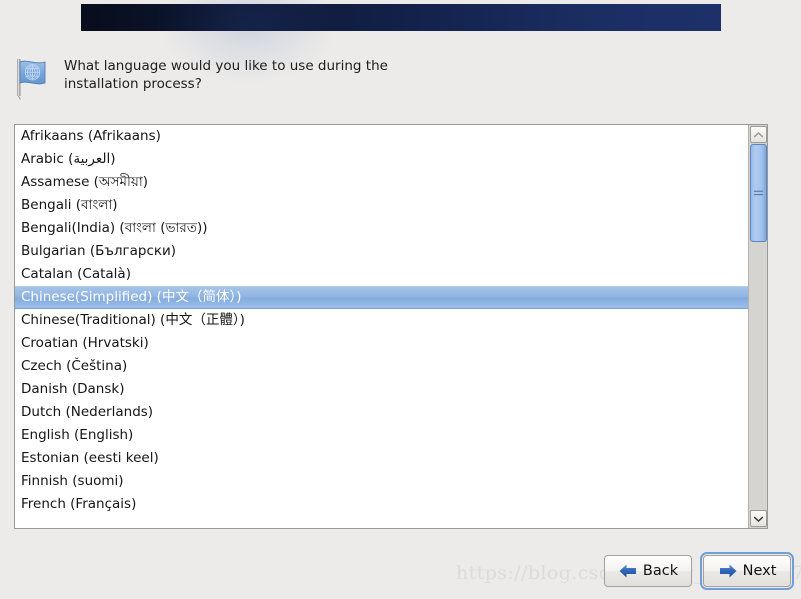 This screenshot has width=801, height=599. I want to click on next-button: Next, so click(747, 571).